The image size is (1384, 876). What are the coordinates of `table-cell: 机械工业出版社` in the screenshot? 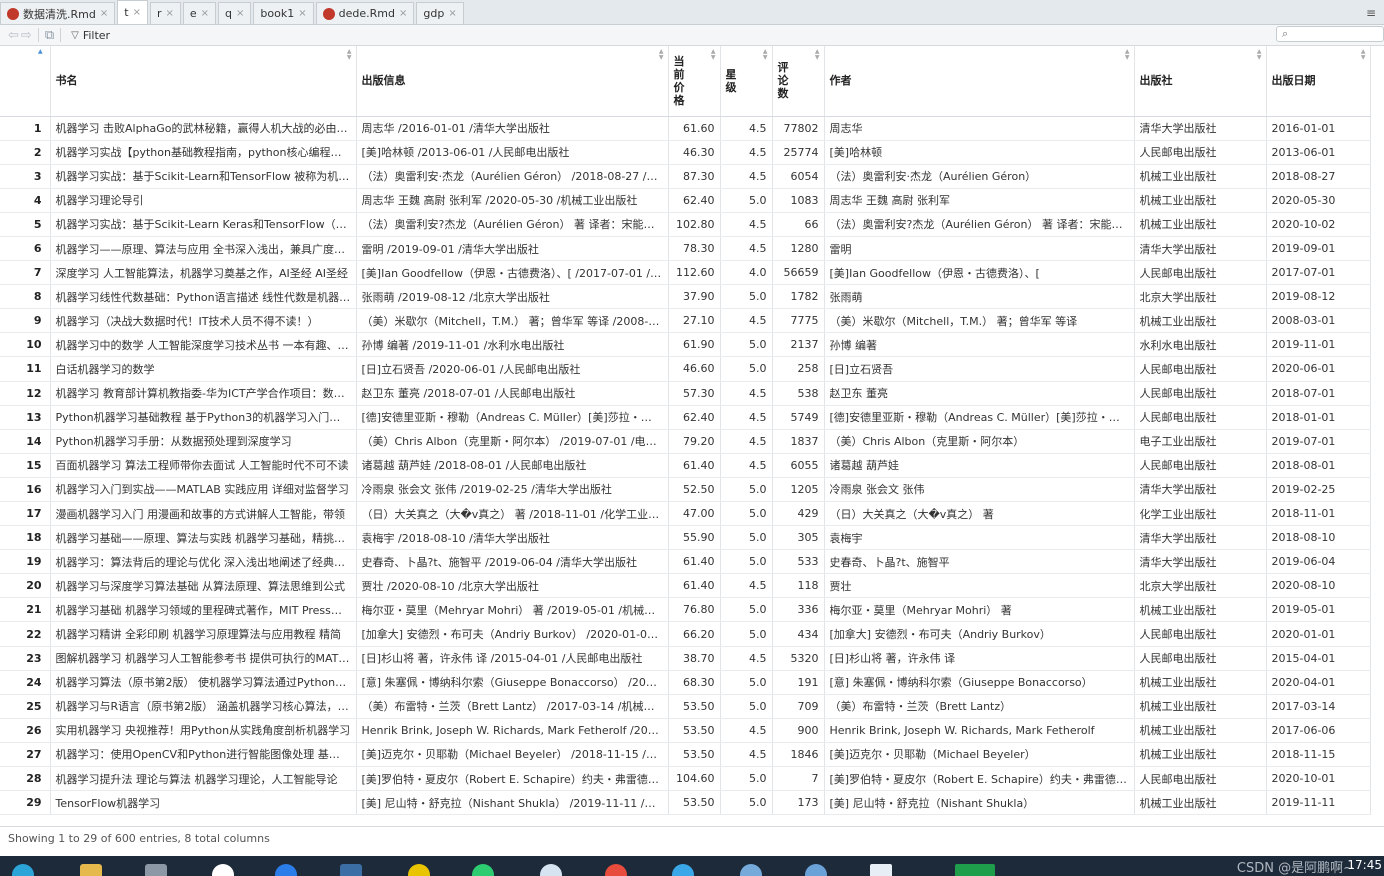 It's located at (1200, 682).